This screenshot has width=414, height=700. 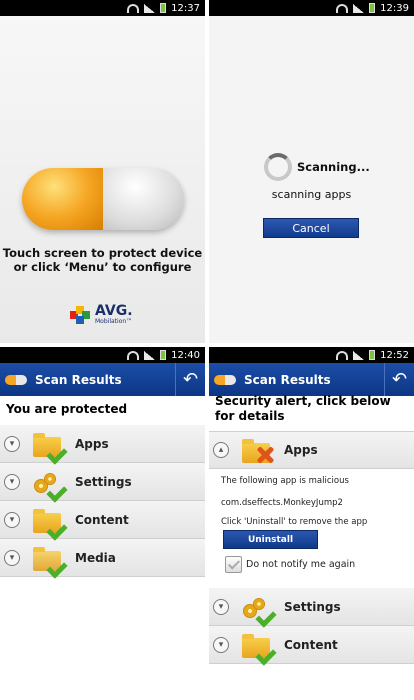 What do you see at coordinates (278, 167) in the screenshot?
I see `spinner-icon` at bounding box center [278, 167].